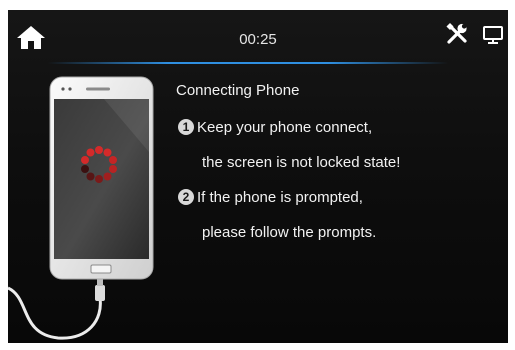  I want to click on step-2-line-2: please follow the prompts., so click(289, 232).